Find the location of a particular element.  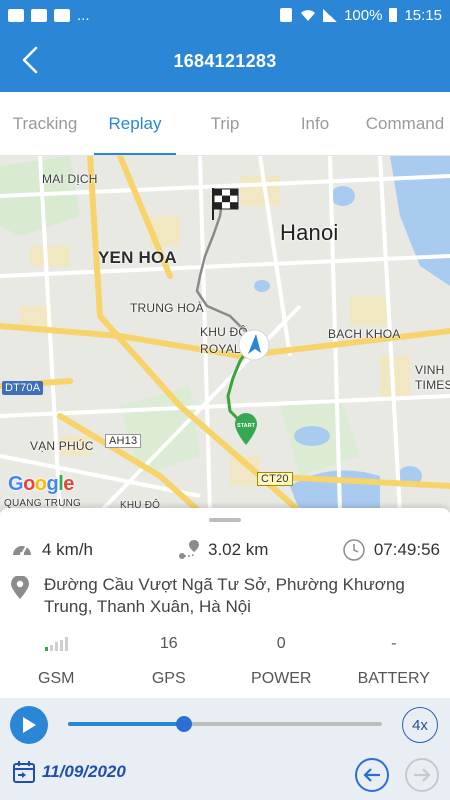

map-road-dt70a: DT70A is located at coordinates (23, 388).